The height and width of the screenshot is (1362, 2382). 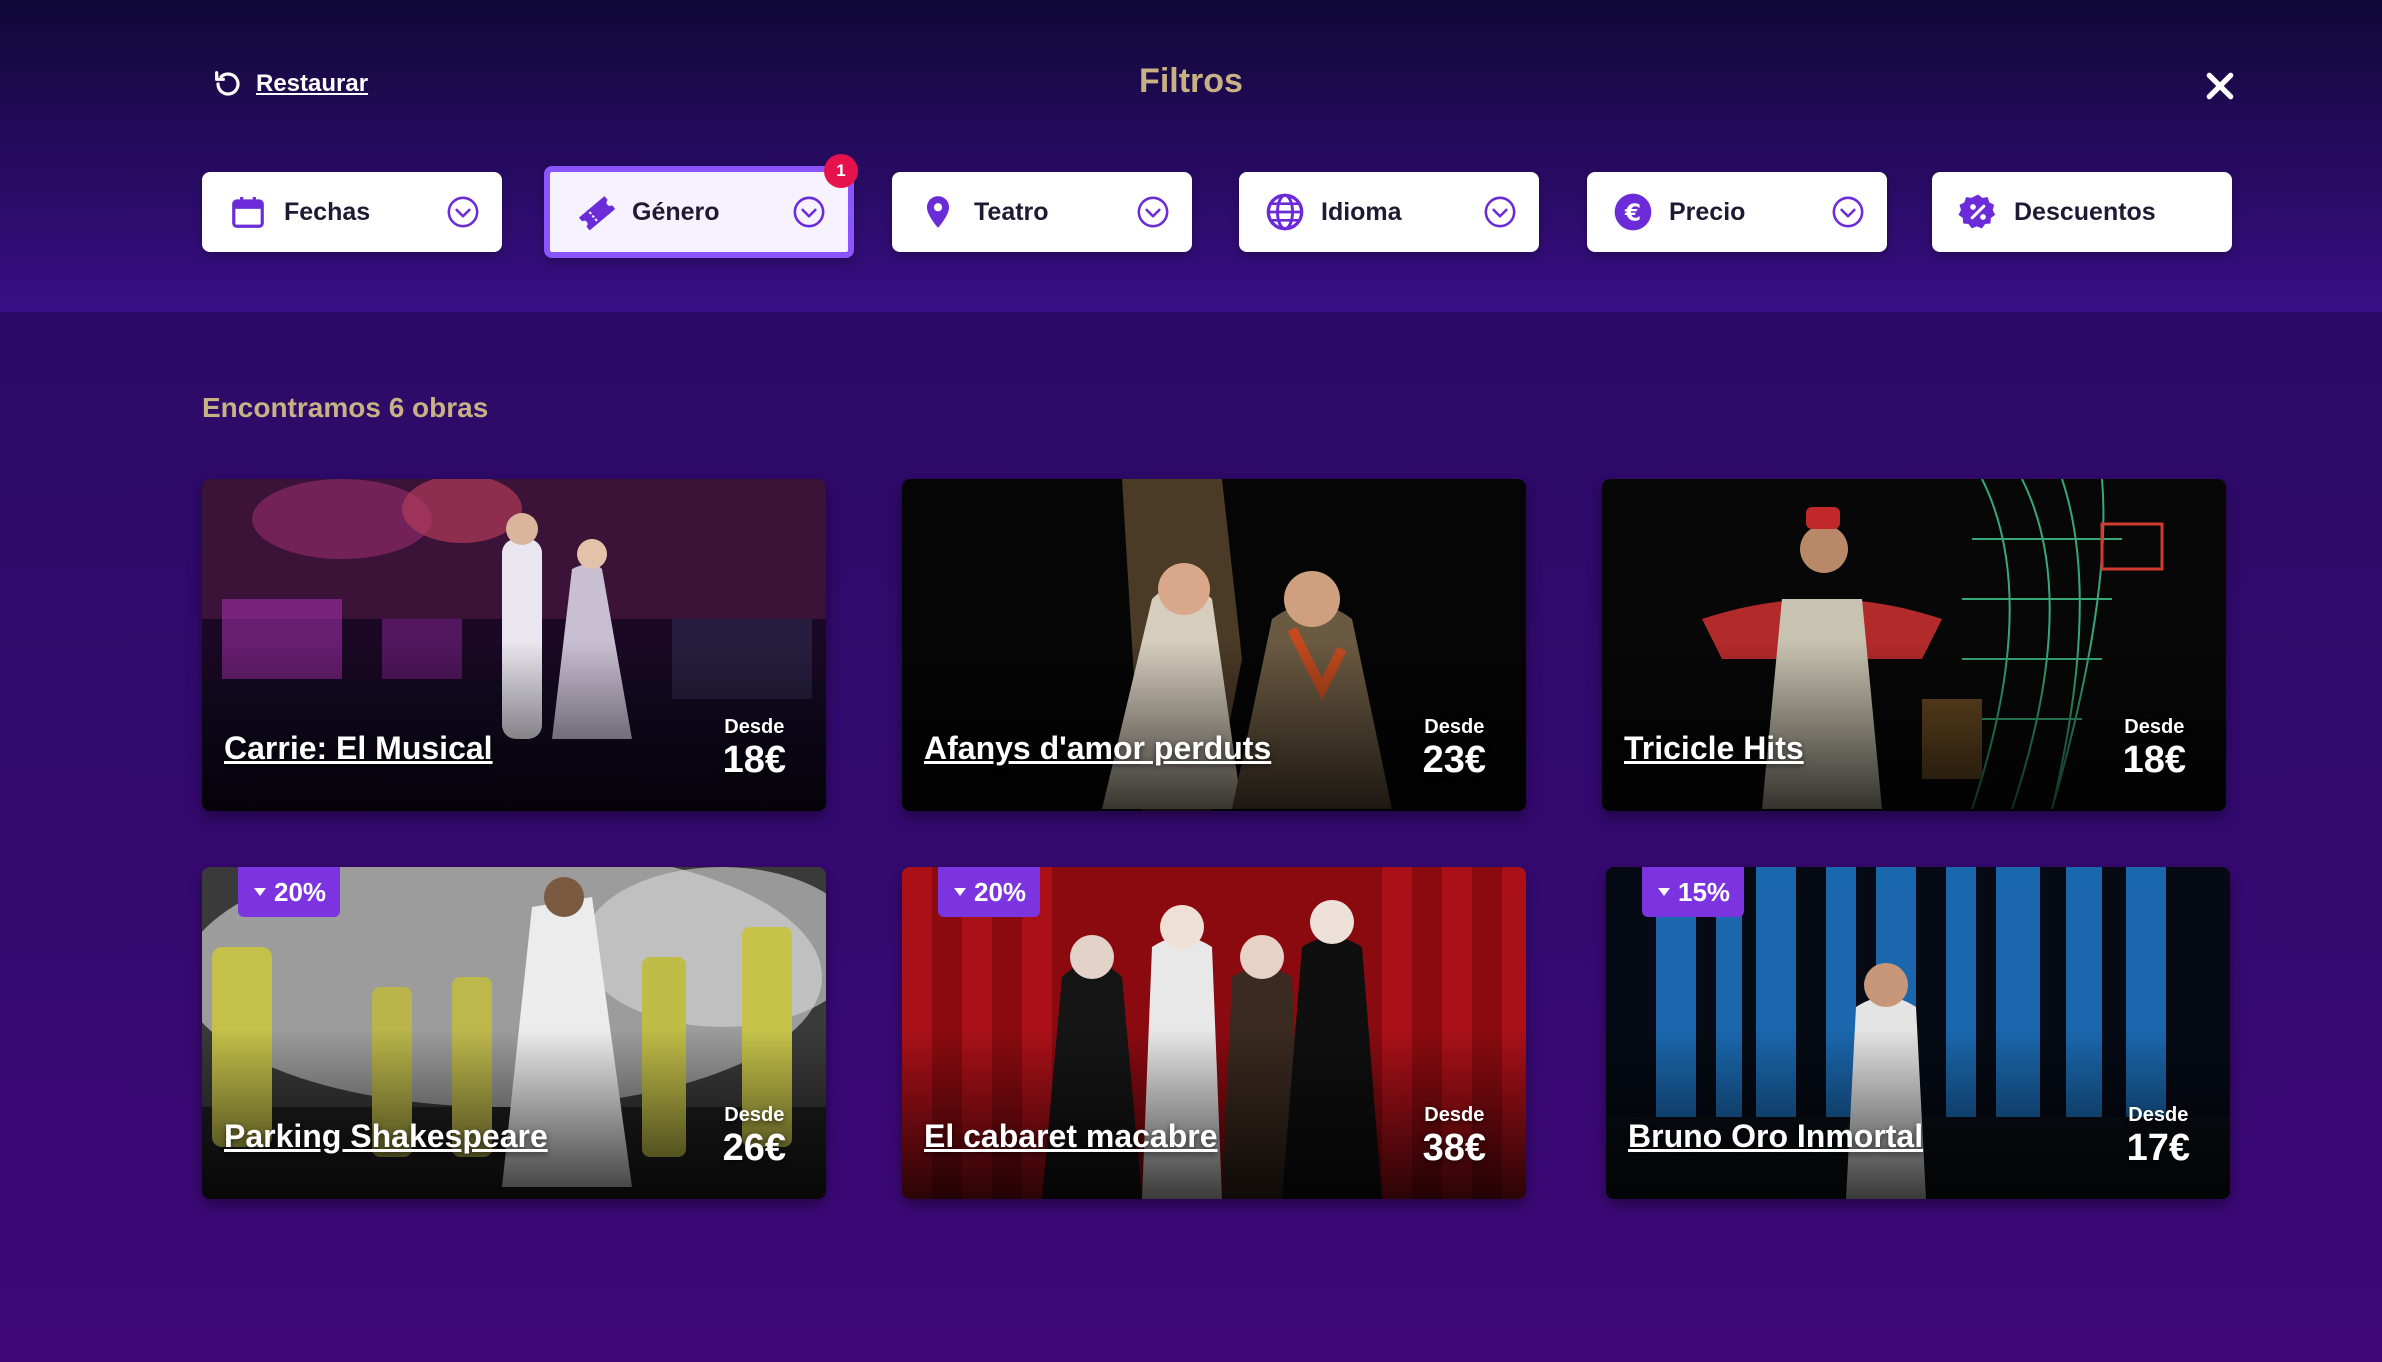 What do you see at coordinates (345, 407) in the screenshot?
I see `results-count: Encontramos 6 obras` at bounding box center [345, 407].